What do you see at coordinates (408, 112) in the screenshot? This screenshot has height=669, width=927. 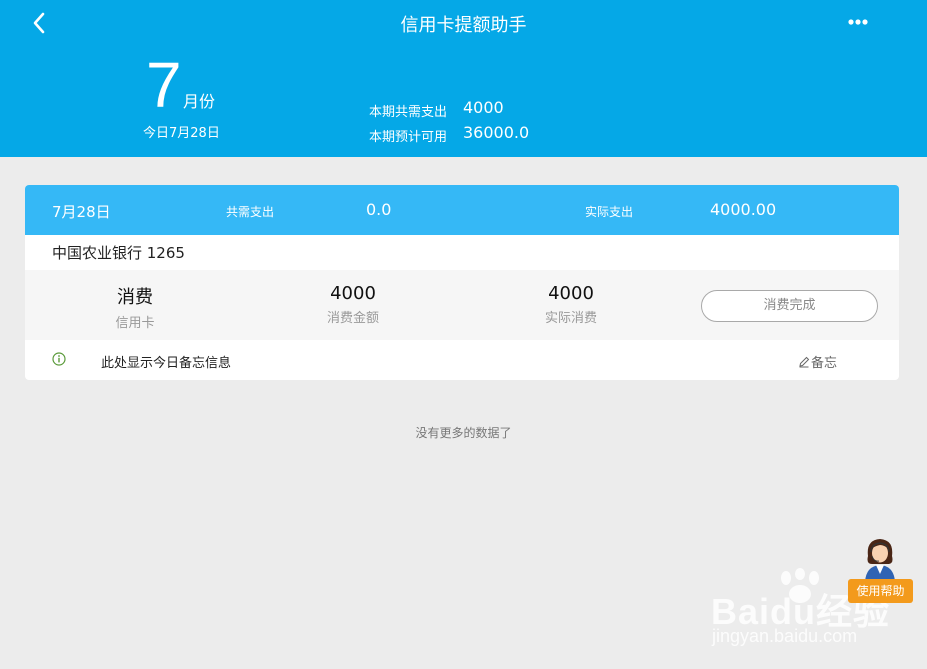 I see `summary-label: 本期共需支出` at bounding box center [408, 112].